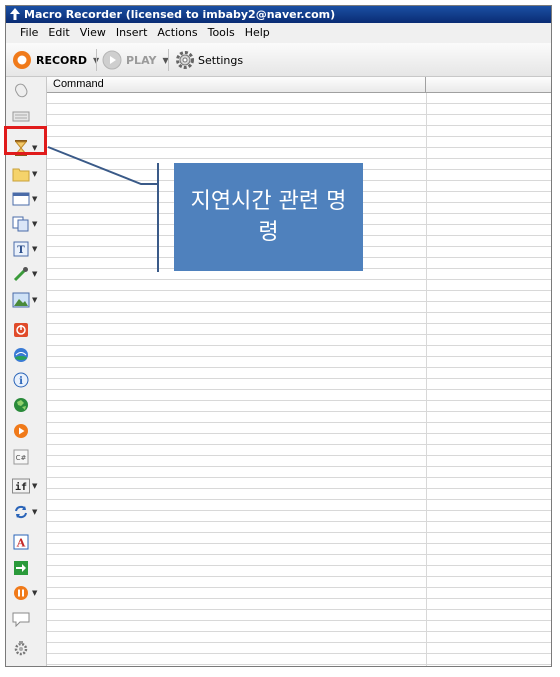  What do you see at coordinates (93, 33) in the screenshot?
I see `menu-view: View` at bounding box center [93, 33].